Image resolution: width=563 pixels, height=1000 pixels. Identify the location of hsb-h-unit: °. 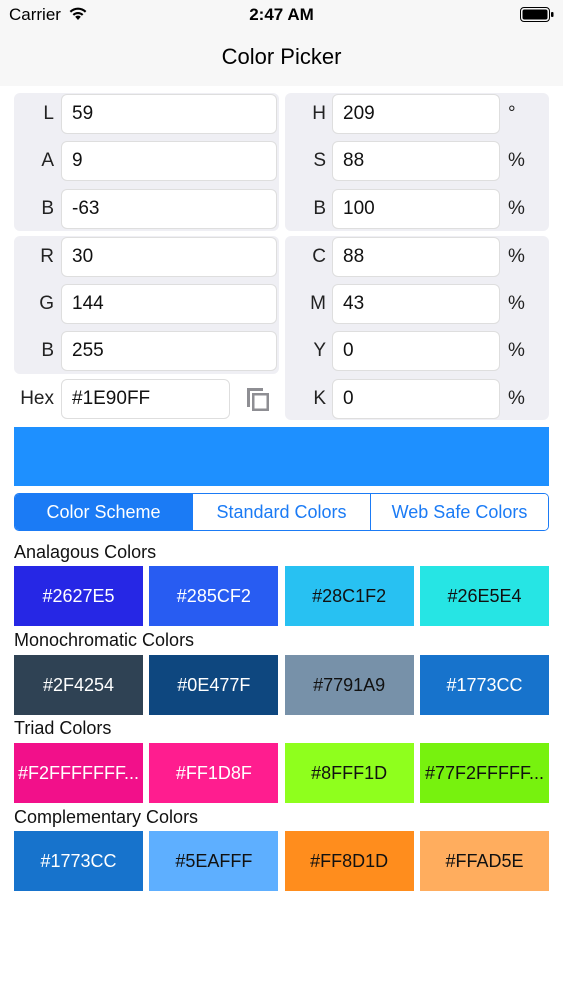
(512, 113).